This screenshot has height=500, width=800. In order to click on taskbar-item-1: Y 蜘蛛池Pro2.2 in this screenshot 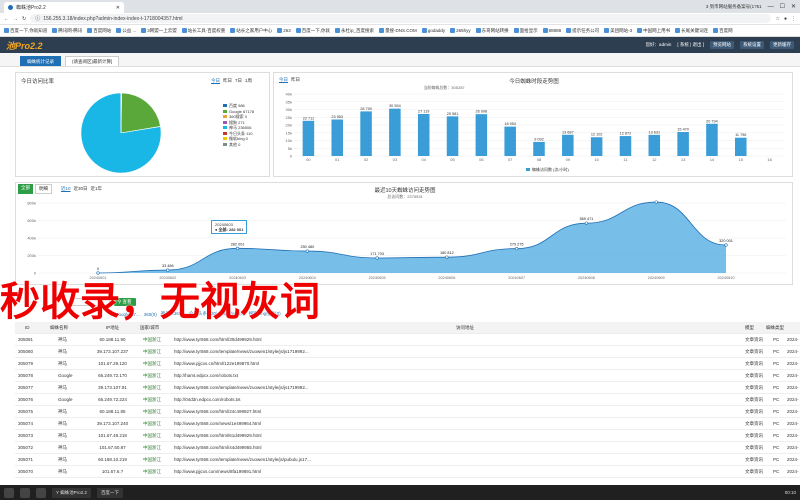, I will do `click(71, 492)`.